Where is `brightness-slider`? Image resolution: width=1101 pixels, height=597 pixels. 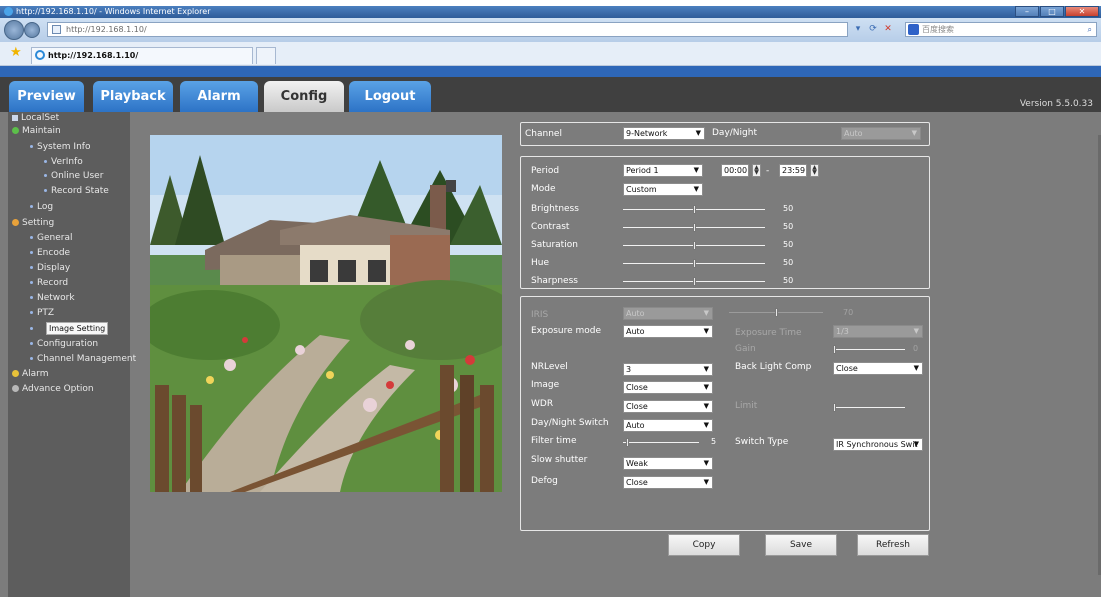
brightness-slider is located at coordinates (694, 209).